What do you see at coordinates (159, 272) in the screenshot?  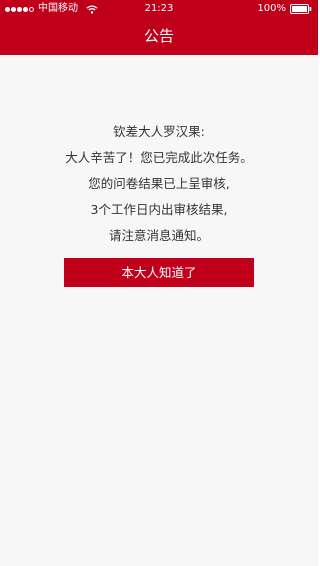 I see `confirm-button: 本大人知道了` at bounding box center [159, 272].